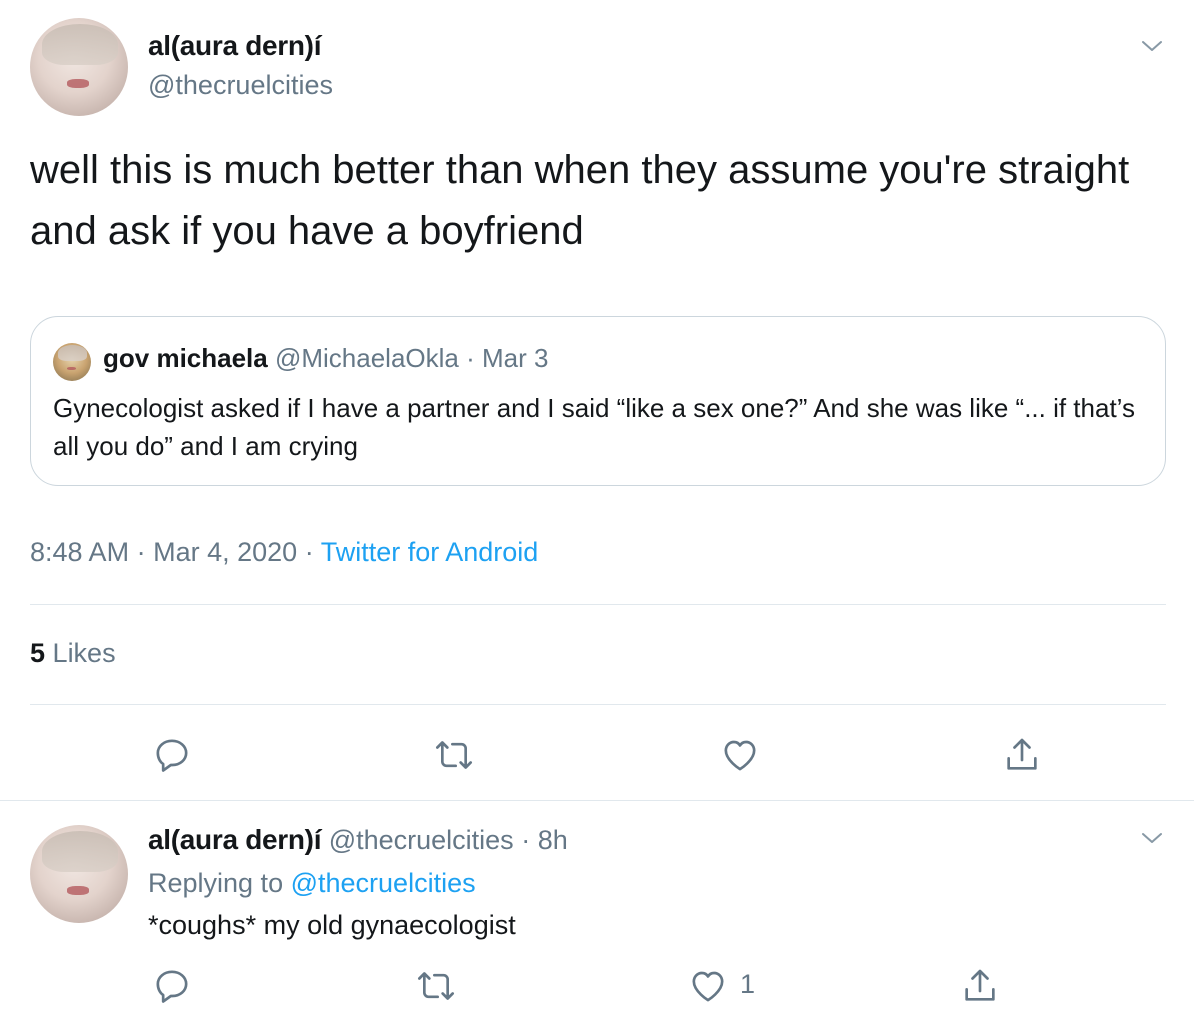 This screenshot has width=1194, height=1024. Describe the element at coordinates (234, 46) in the screenshot. I see `display-name: al(aura dern)í` at that location.